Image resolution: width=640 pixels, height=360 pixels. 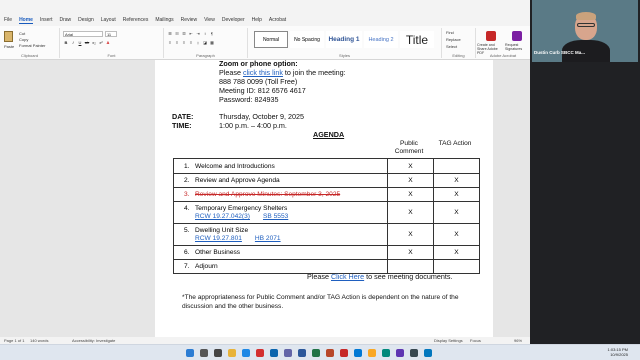 I want to click on word-count: 140 words, so click(x=39, y=340).